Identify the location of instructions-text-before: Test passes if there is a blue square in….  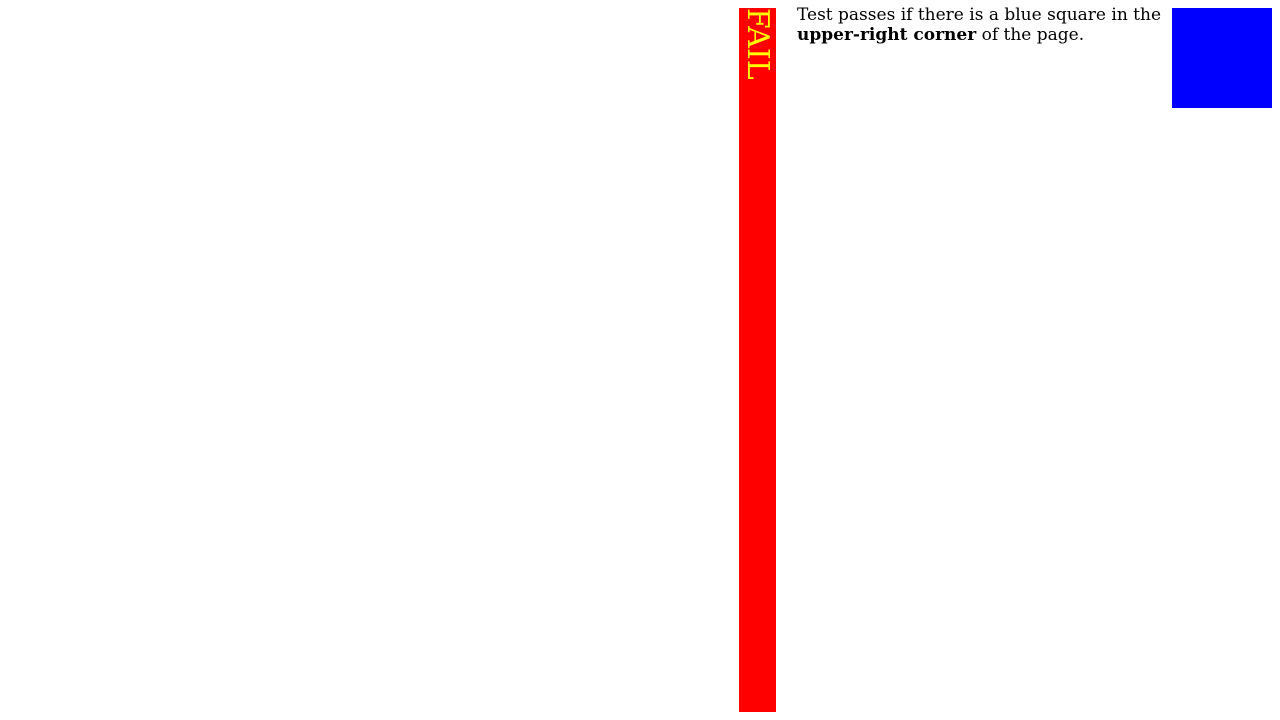
(979, 15).